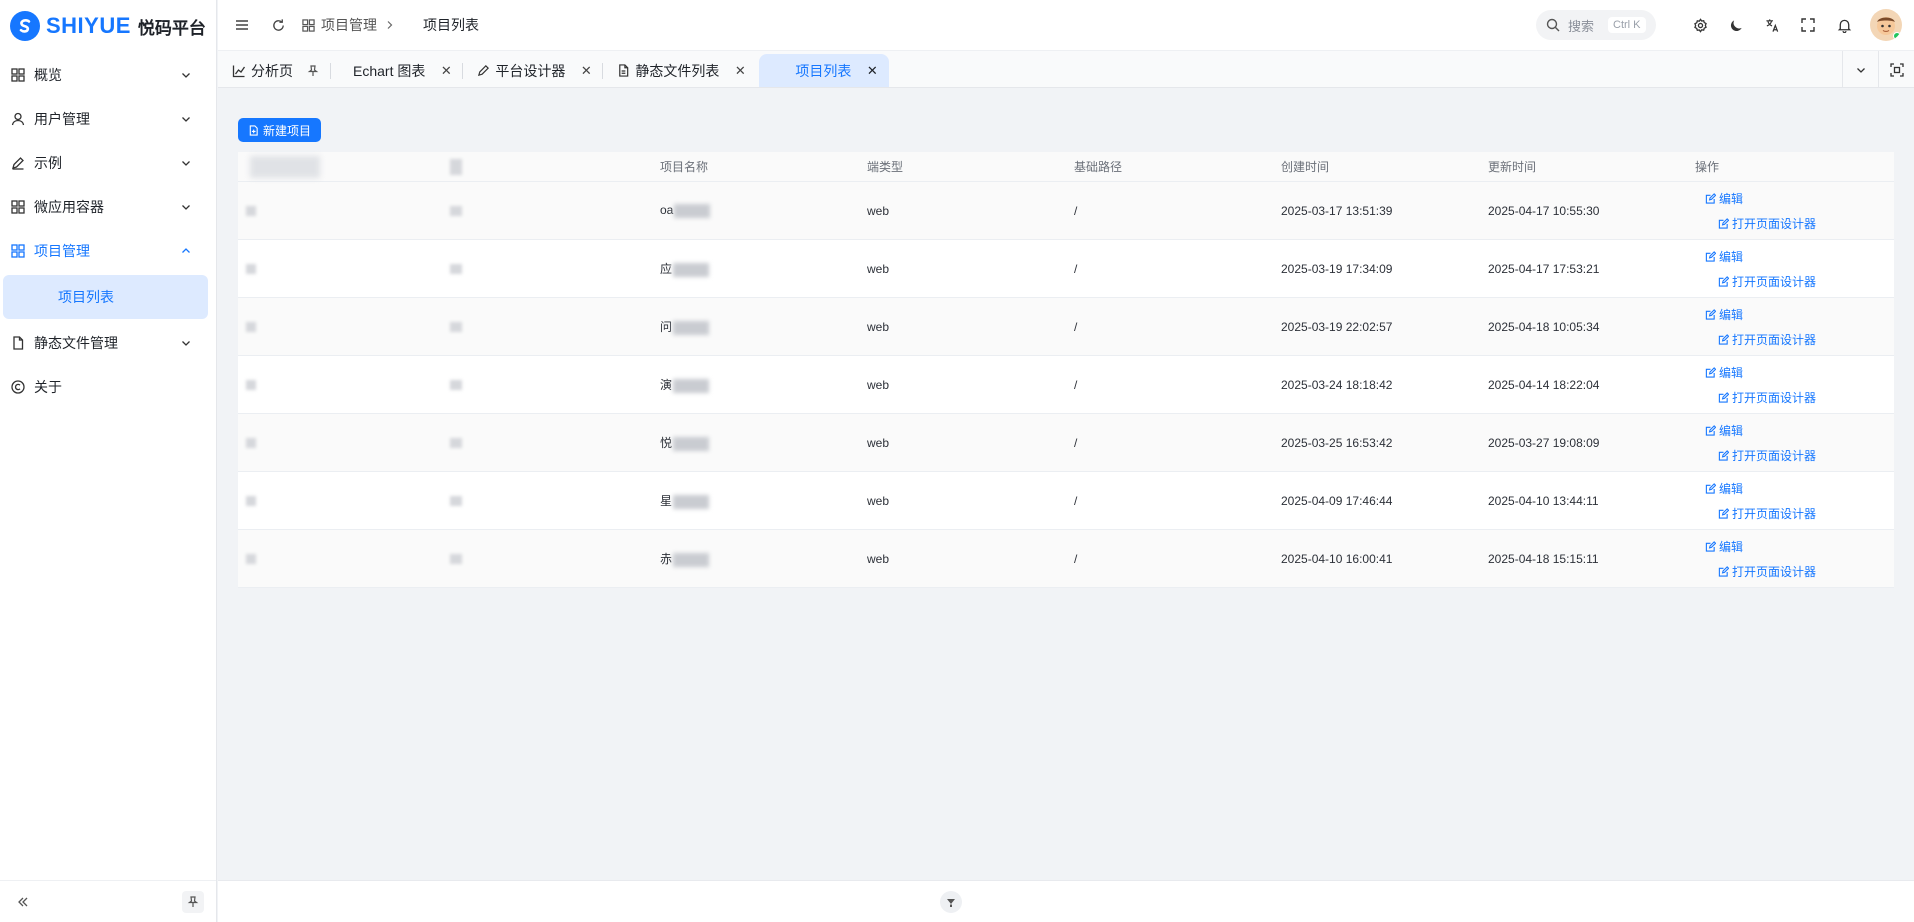 This screenshot has height=922, width=1914. Describe the element at coordinates (349, 25) in the screenshot. I see `breadcrumb-item: 项目管理` at that location.